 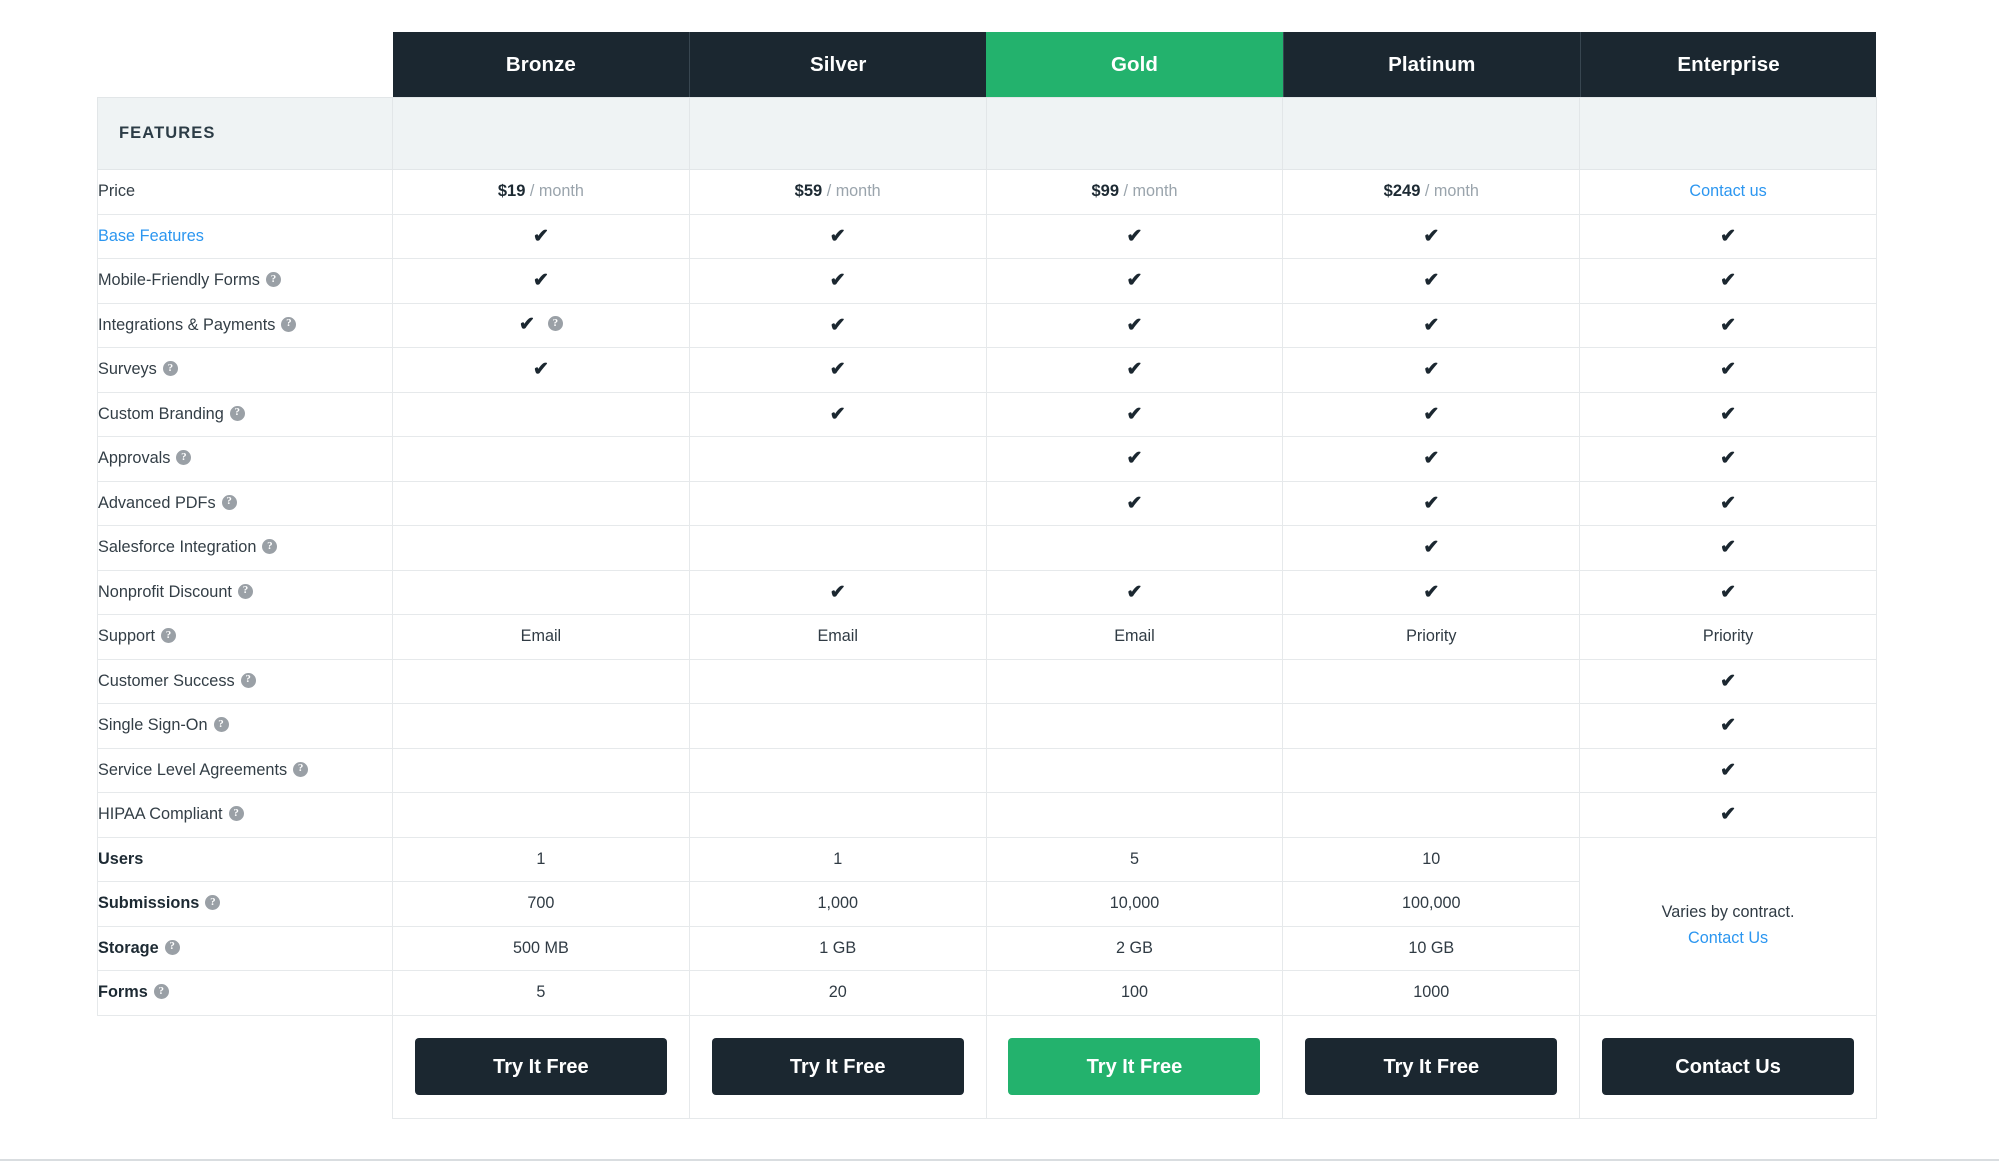 I want to click on cell-gold: 5, so click(x=1134, y=859).